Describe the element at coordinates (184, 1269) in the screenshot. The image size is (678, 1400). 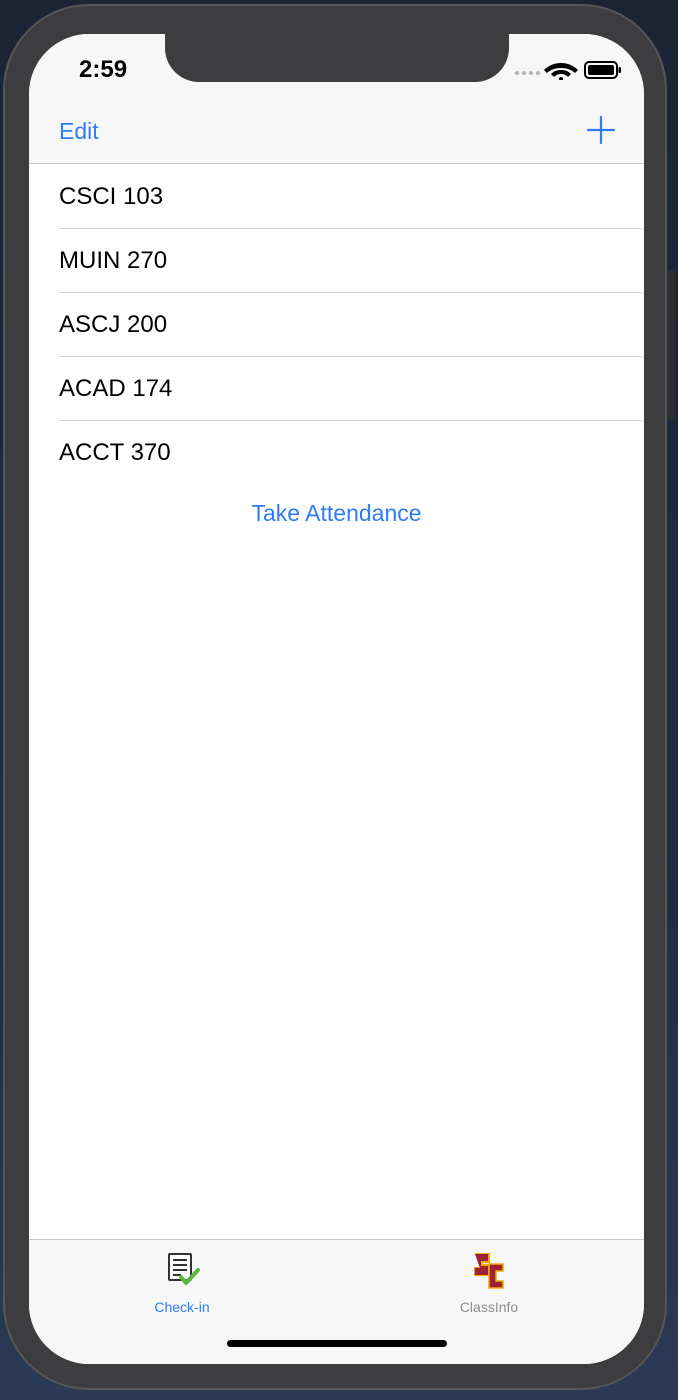
I see `checklist-icon` at that location.